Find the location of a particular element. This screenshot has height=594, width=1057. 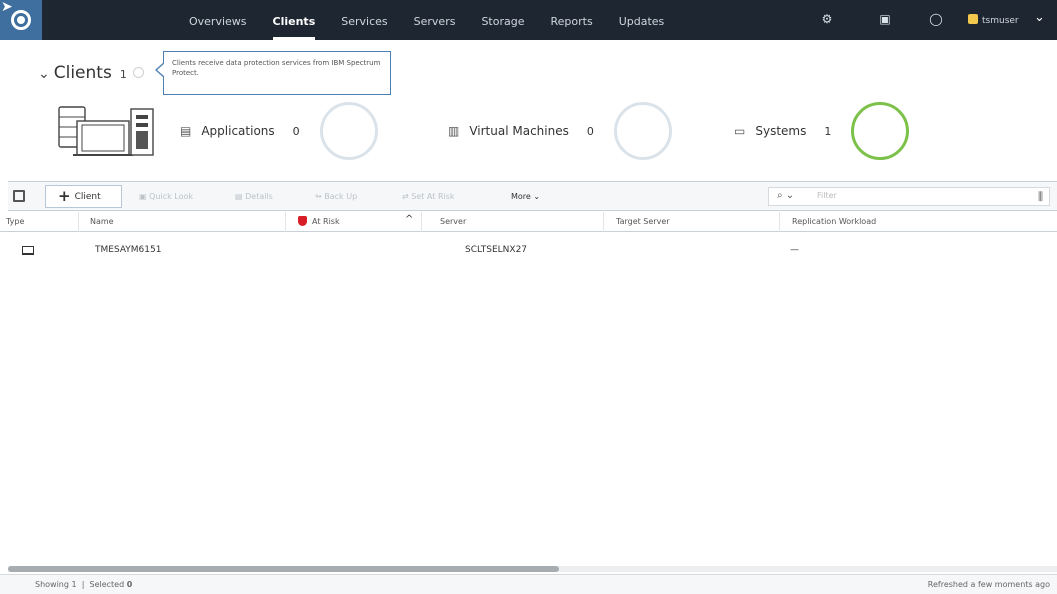

column-target-server: Target Server is located at coordinates (695, 222).